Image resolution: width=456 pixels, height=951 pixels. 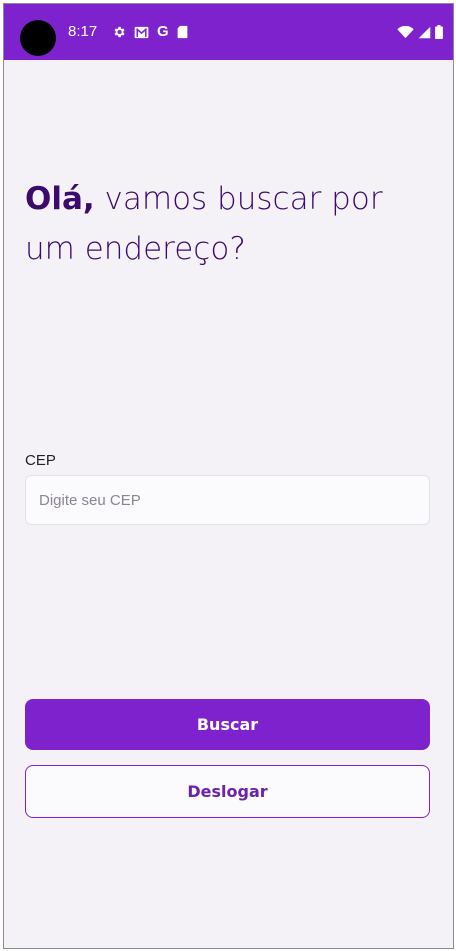 What do you see at coordinates (182, 32) in the screenshot?
I see `sd-card-icon` at bounding box center [182, 32].